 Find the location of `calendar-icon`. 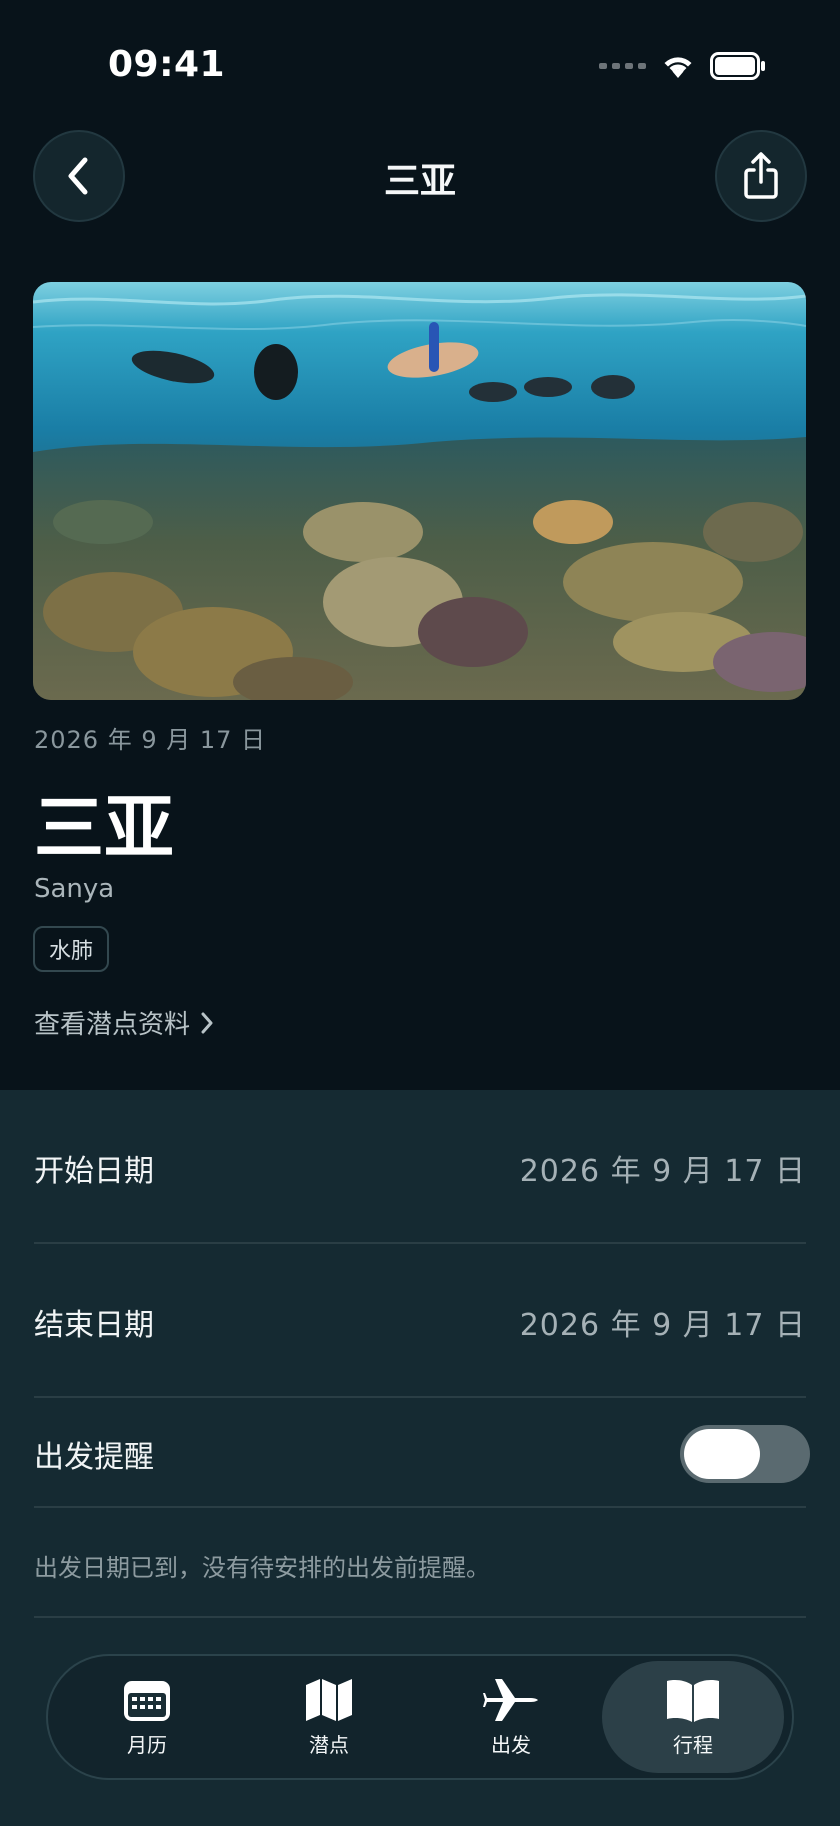

calendar-icon is located at coordinates (147, 1700).